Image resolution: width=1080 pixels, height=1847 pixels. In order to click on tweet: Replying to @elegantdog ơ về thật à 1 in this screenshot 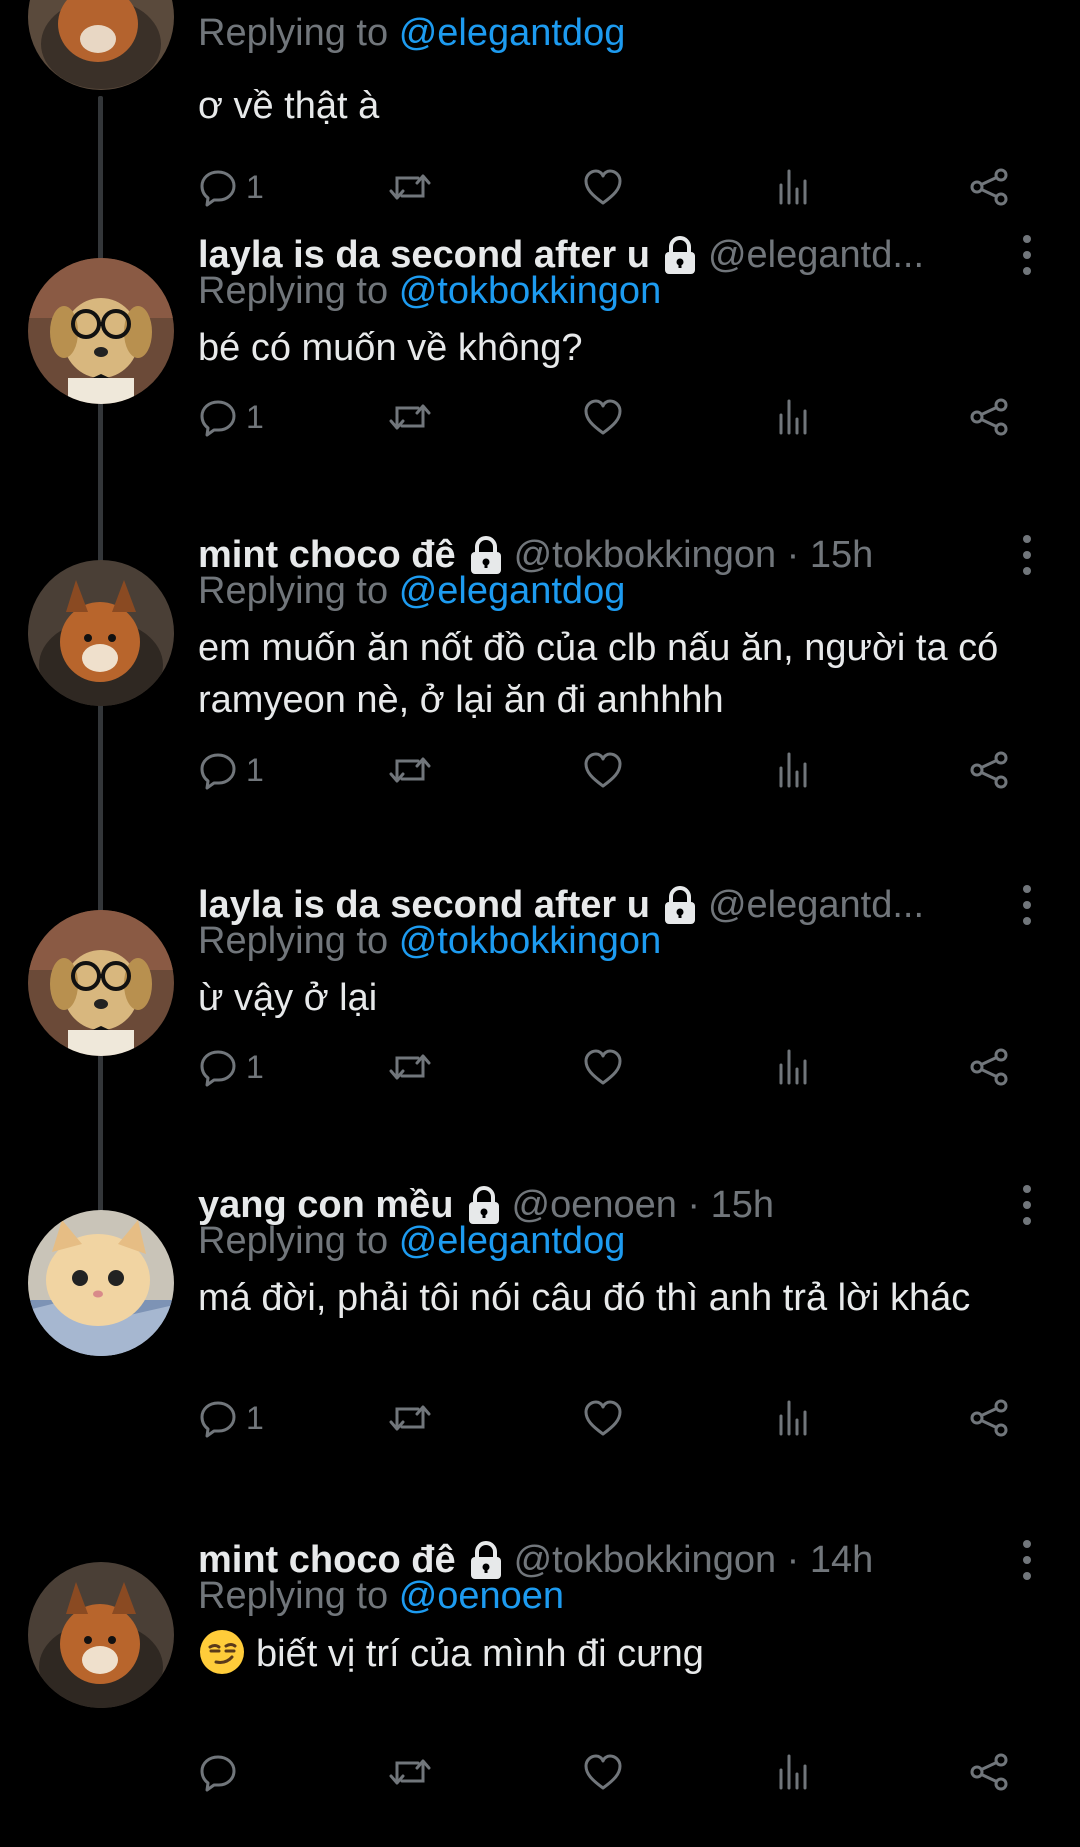, I will do `click(540, 115)`.